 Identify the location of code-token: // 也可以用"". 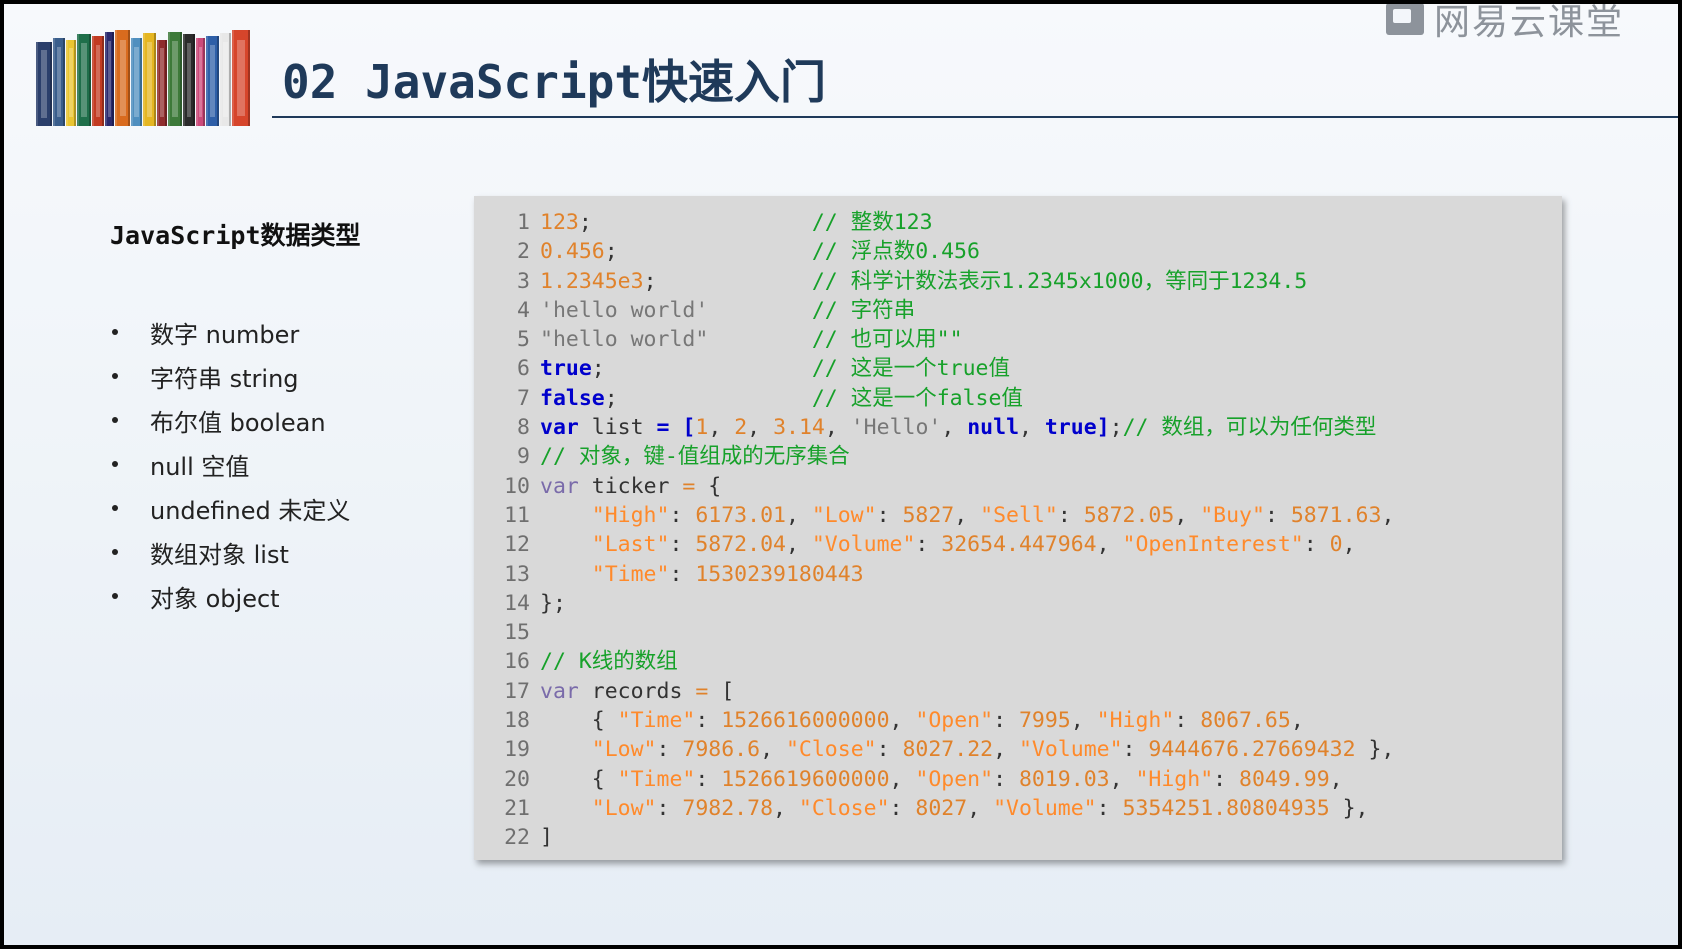
(887, 340).